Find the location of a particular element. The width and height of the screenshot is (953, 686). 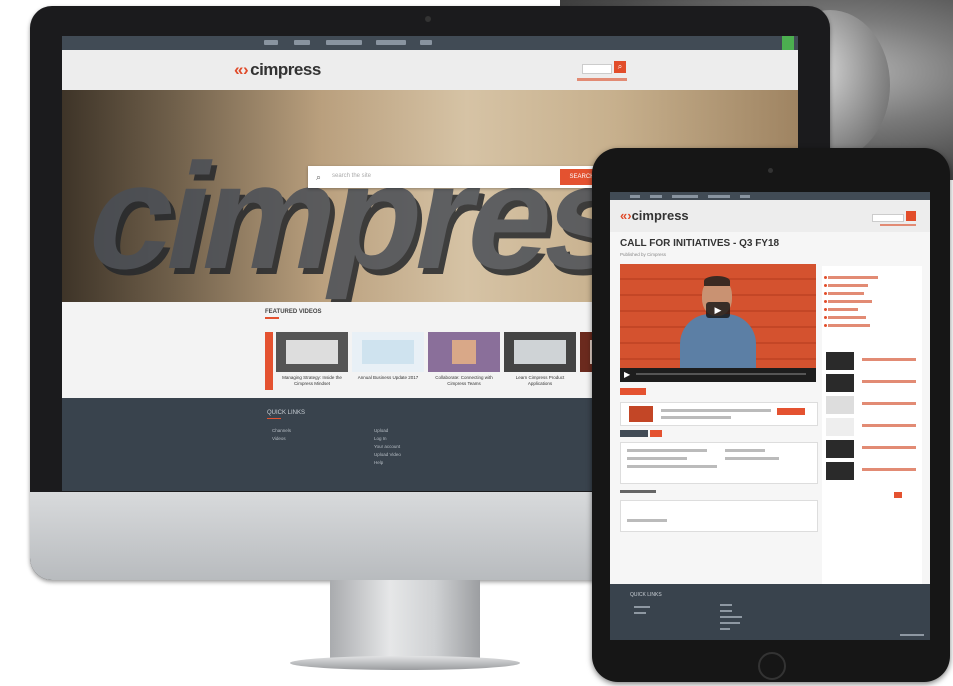

mini-thumbnail is located at coordinates (641, 414).